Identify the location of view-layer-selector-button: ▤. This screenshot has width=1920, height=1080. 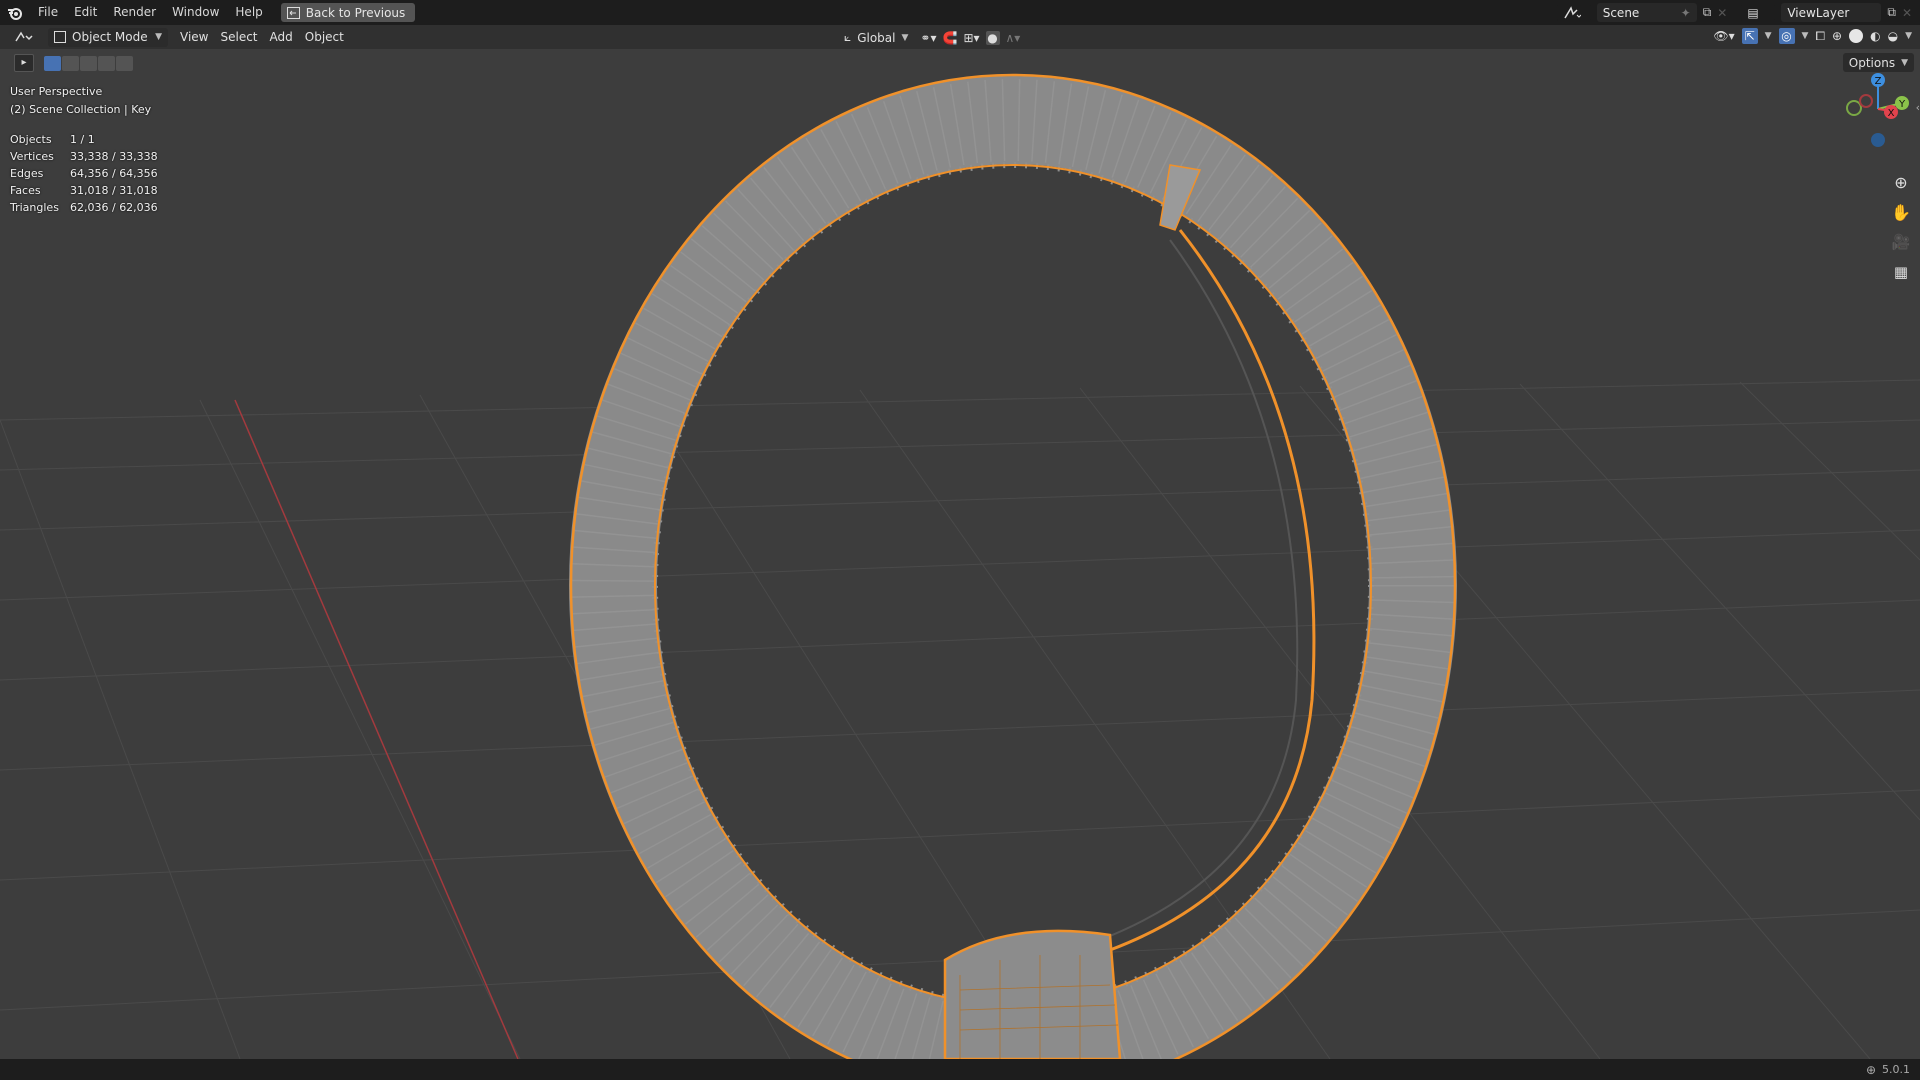
(1758, 12).